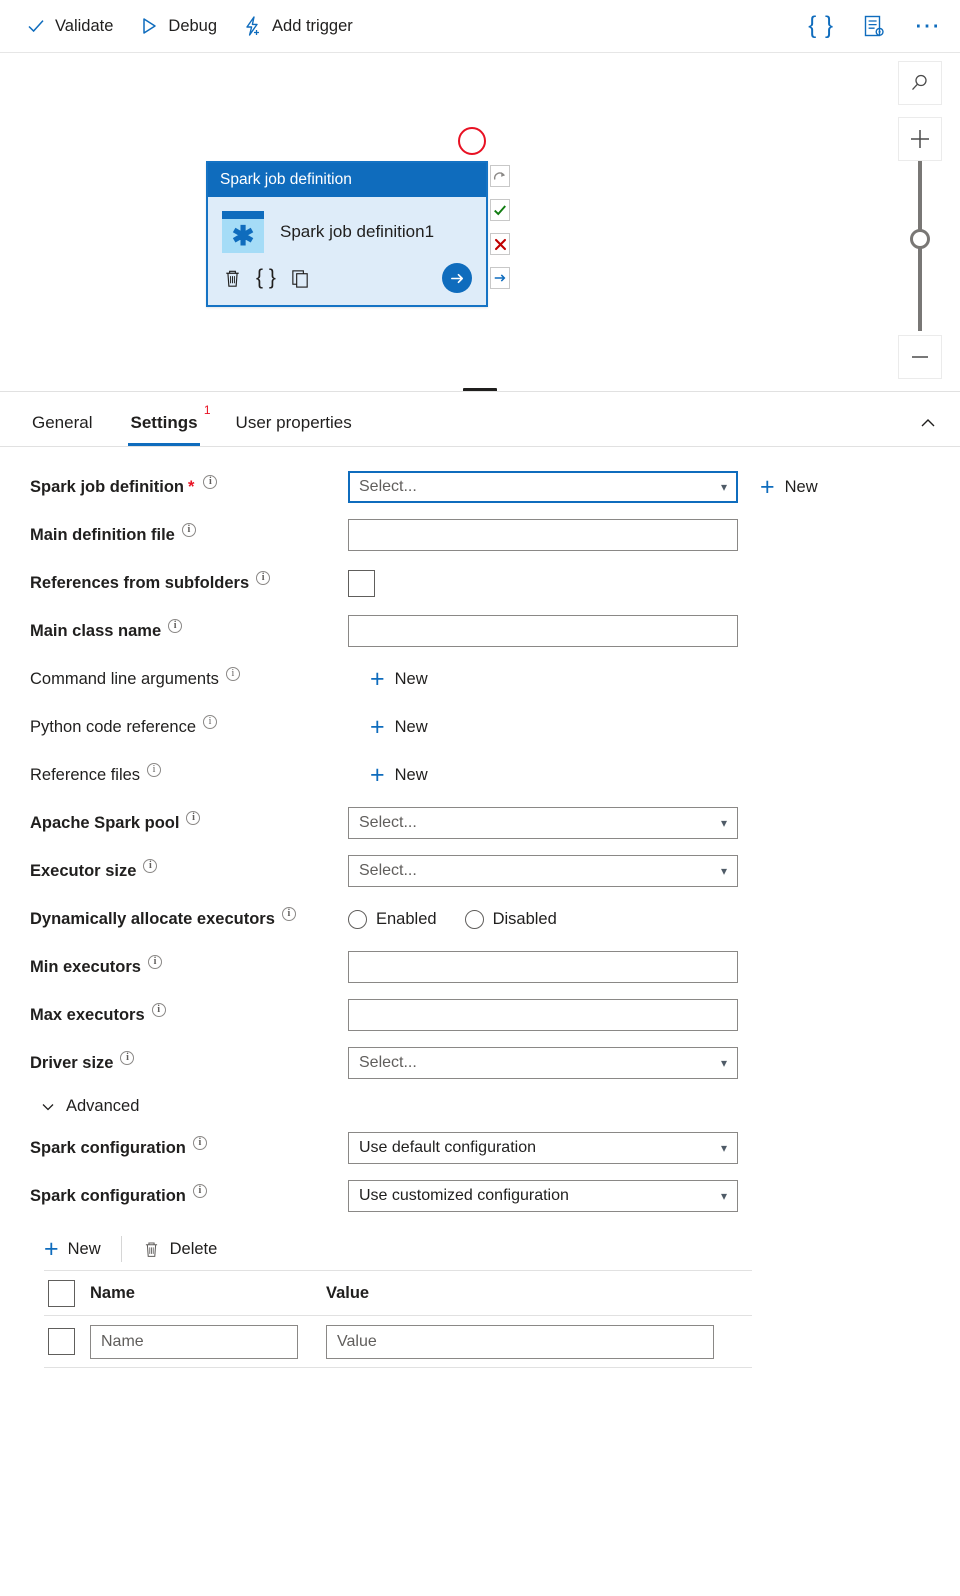 The width and height of the screenshot is (960, 1596). What do you see at coordinates (485, 1106) in the screenshot?
I see `advanced-section-toggle: Advanced` at bounding box center [485, 1106].